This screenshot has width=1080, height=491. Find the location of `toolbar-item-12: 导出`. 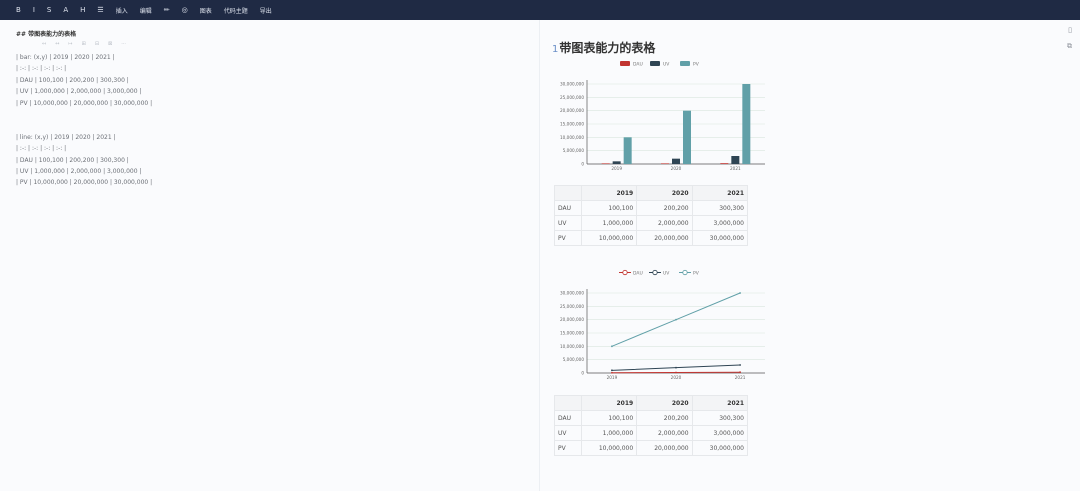

toolbar-item-12: 导出 is located at coordinates (266, 10).